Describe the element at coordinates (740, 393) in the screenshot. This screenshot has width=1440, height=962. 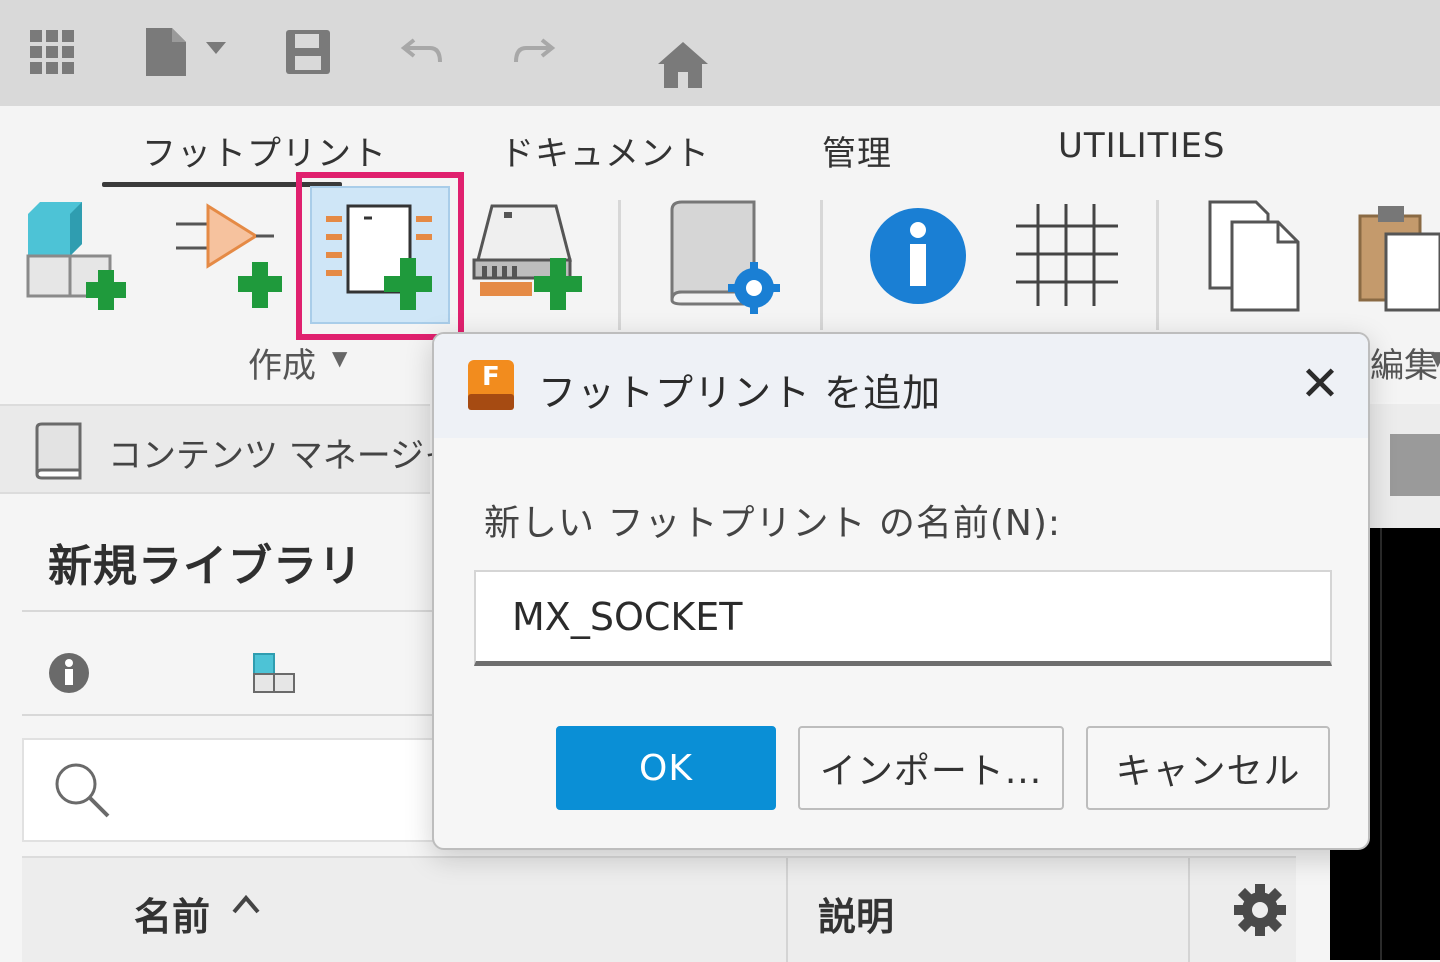
I see `dialog-title: フットプリント を追加` at that location.